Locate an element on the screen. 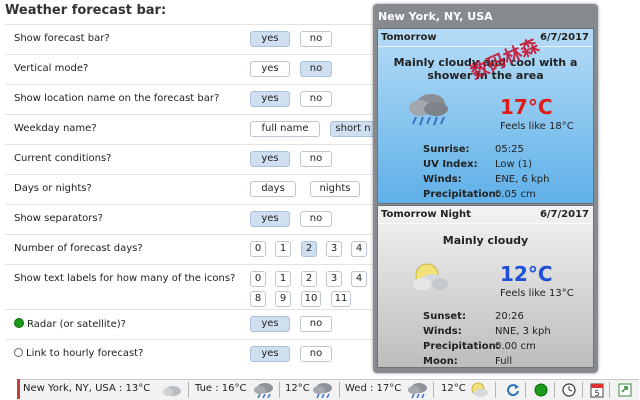 The width and height of the screenshot is (640, 400). option-label: Vertical mode? is located at coordinates (51, 68).